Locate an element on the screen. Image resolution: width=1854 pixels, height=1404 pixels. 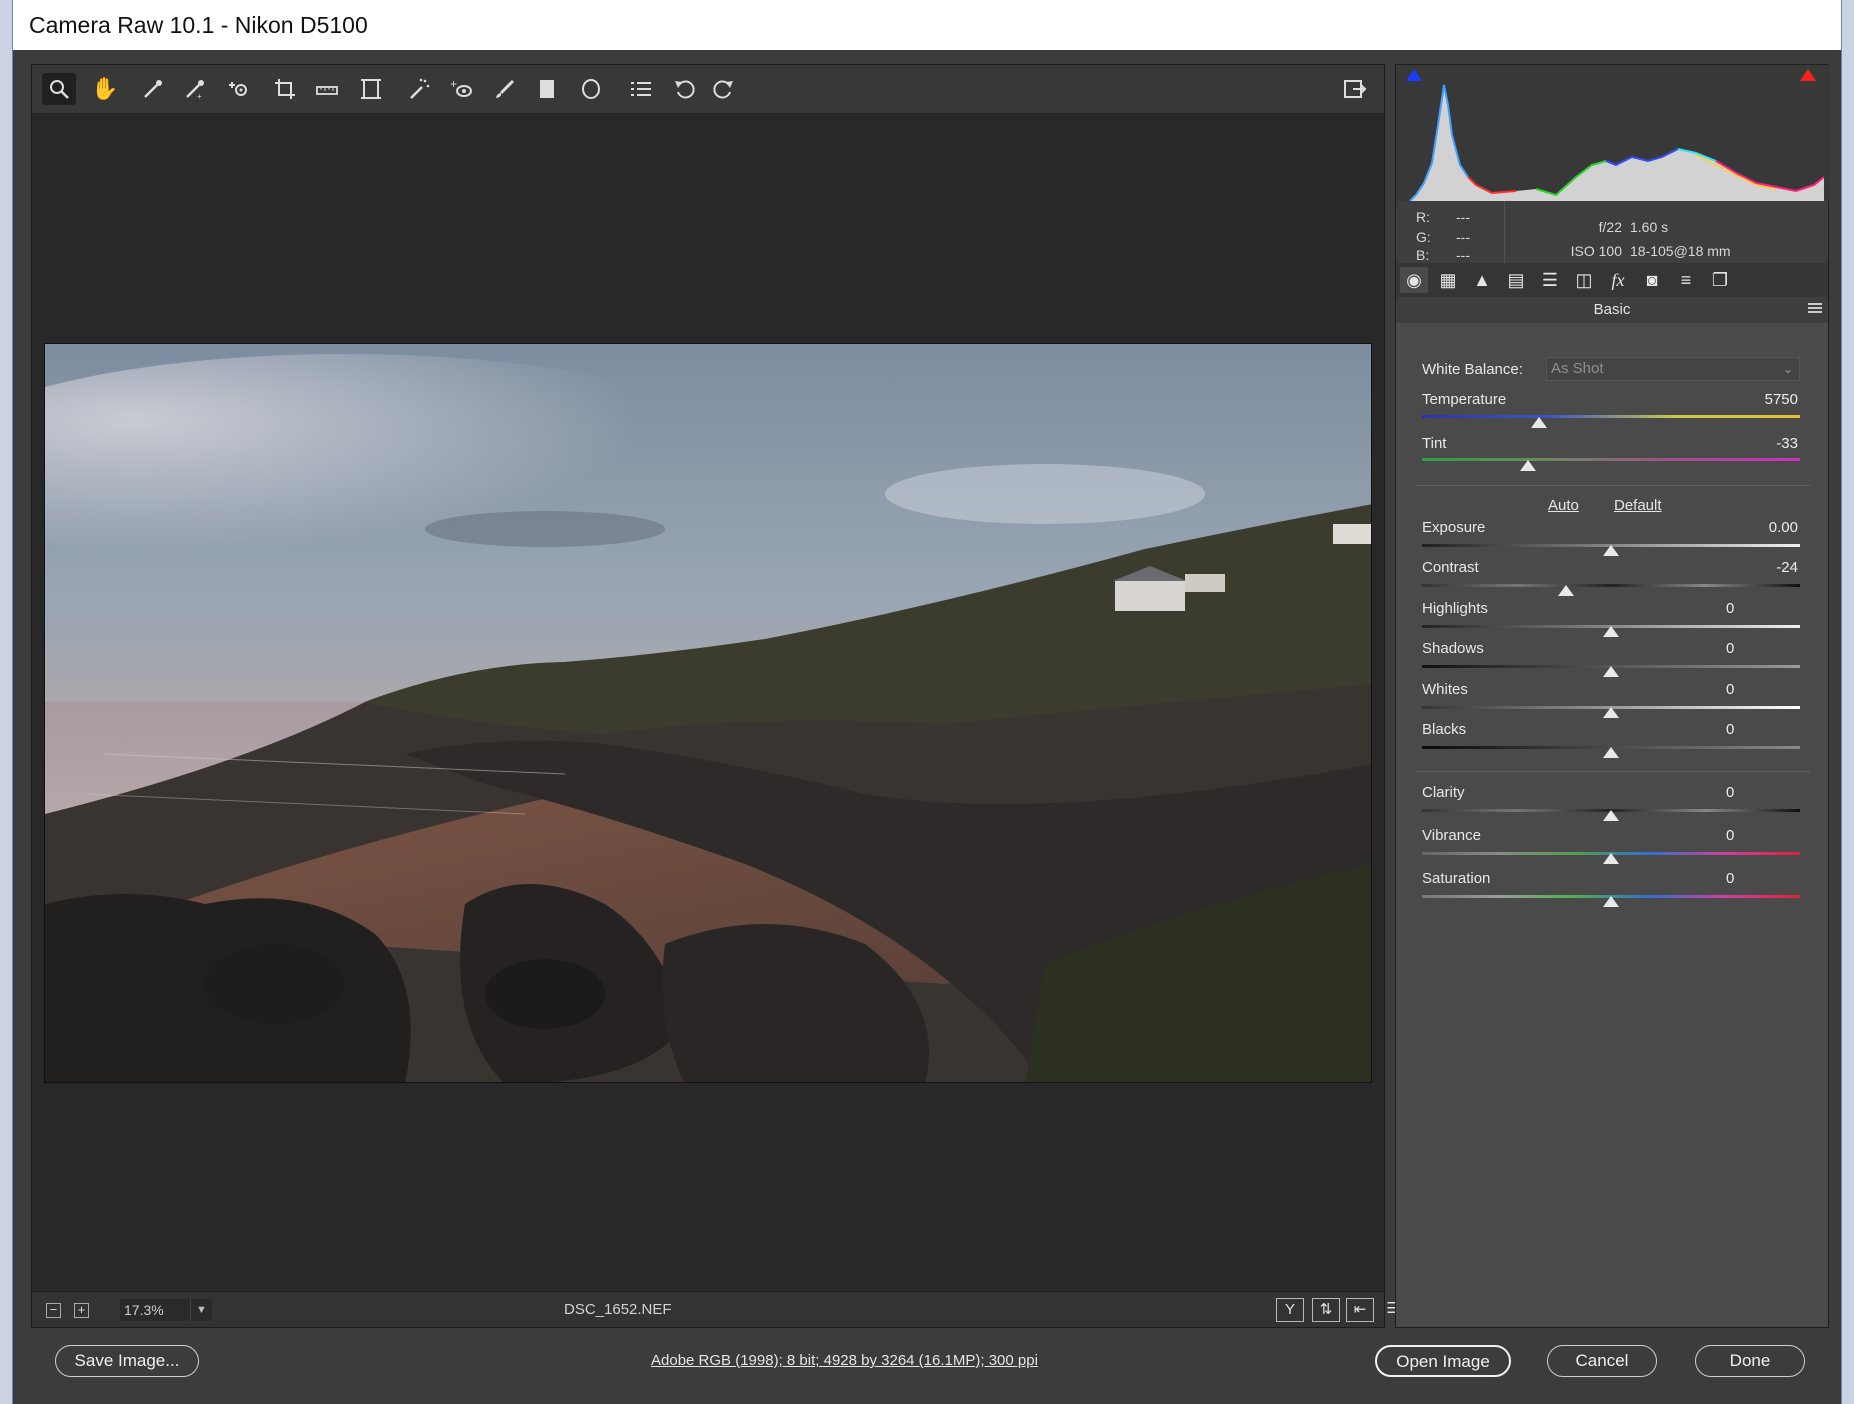
zoom-out-button: − is located at coordinates (53, 1310).